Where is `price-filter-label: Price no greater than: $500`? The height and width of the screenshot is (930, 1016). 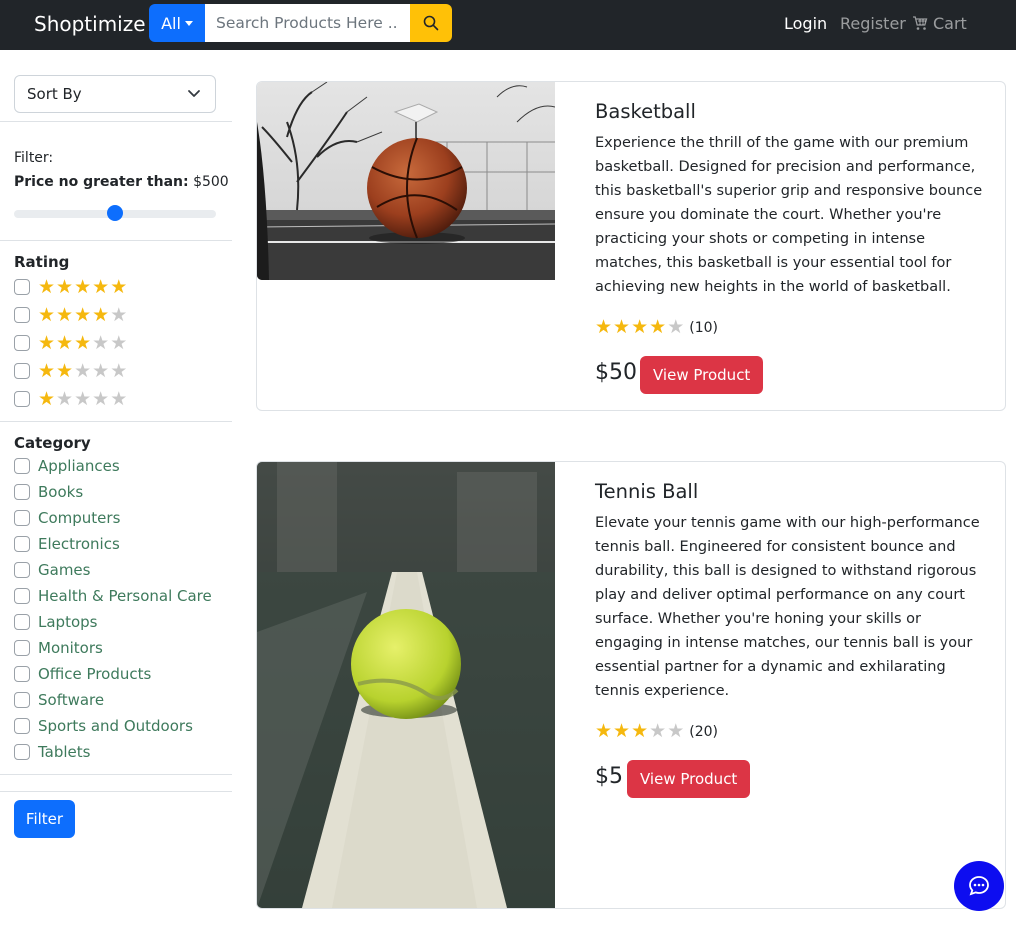 price-filter-label: Price no greater than: $500 is located at coordinates (121, 182).